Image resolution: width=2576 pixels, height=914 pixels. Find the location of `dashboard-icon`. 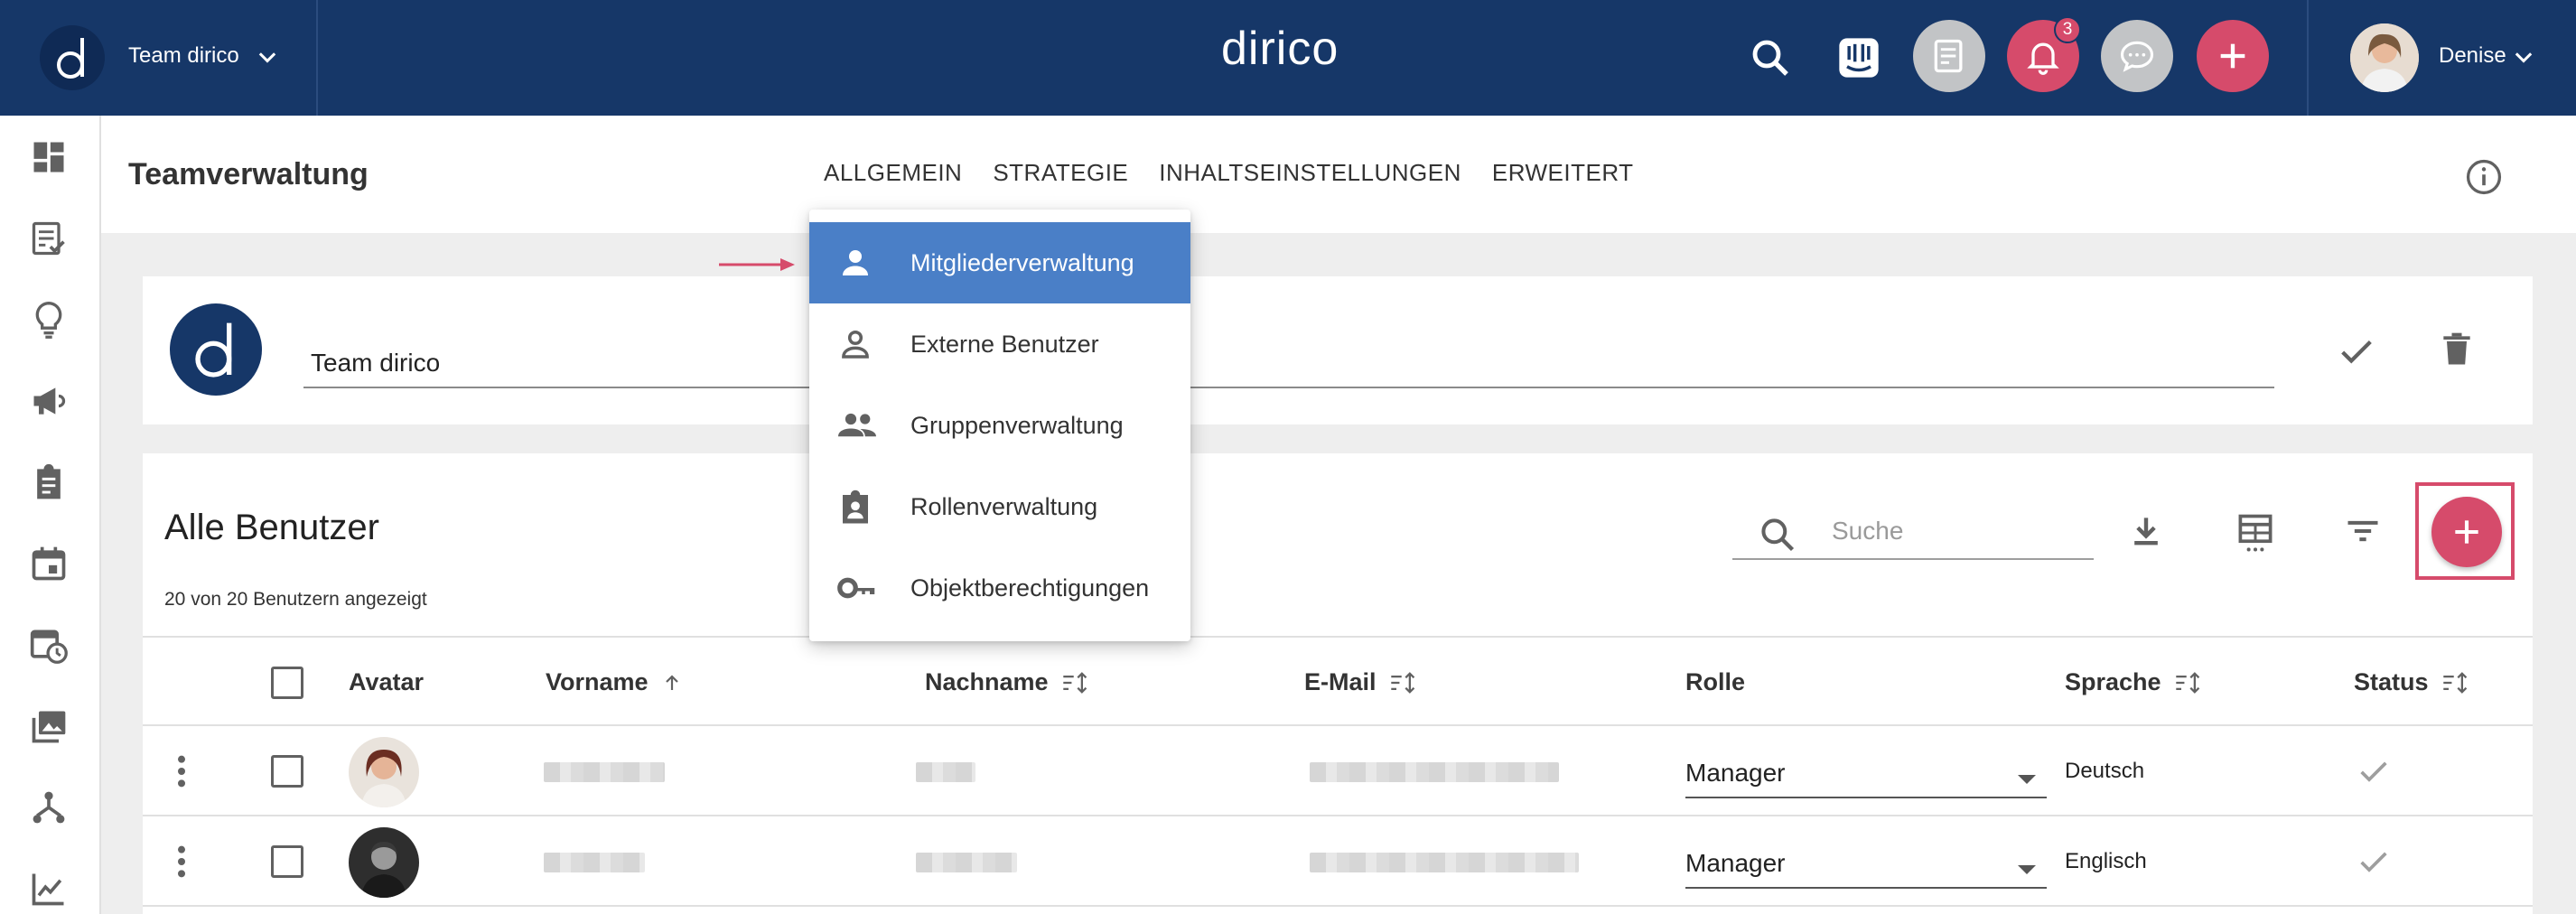

dashboard-icon is located at coordinates (49, 157).